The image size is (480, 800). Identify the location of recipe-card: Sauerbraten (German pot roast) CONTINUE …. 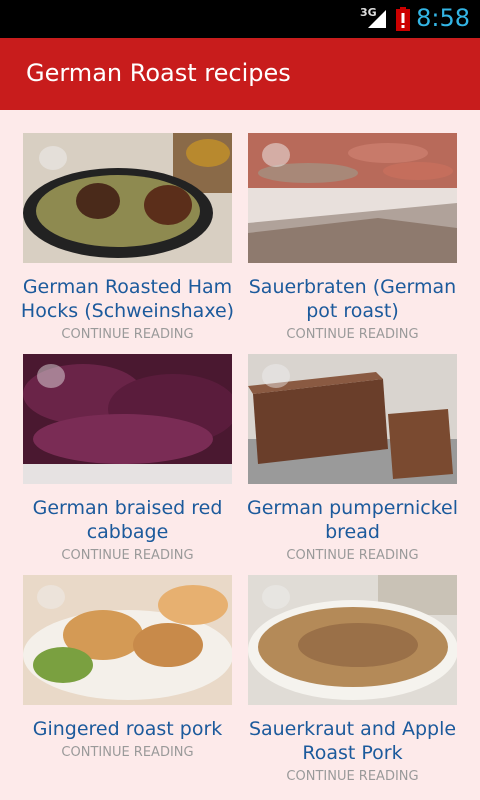
(355, 226).